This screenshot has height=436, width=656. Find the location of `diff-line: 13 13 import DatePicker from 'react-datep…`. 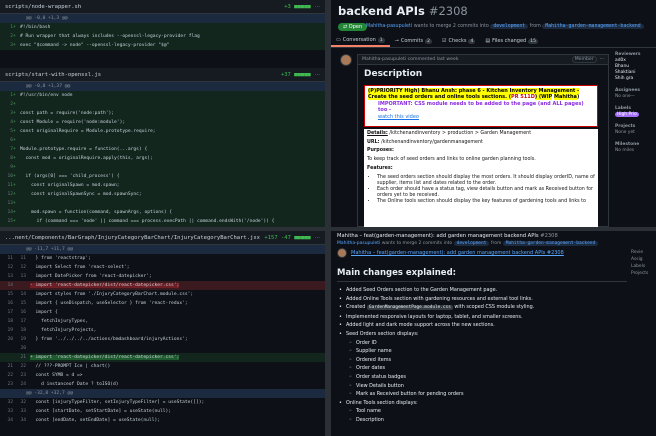

diff-line: 13 13 import DatePicker from 'react-datep… is located at coordinates (162, 276).